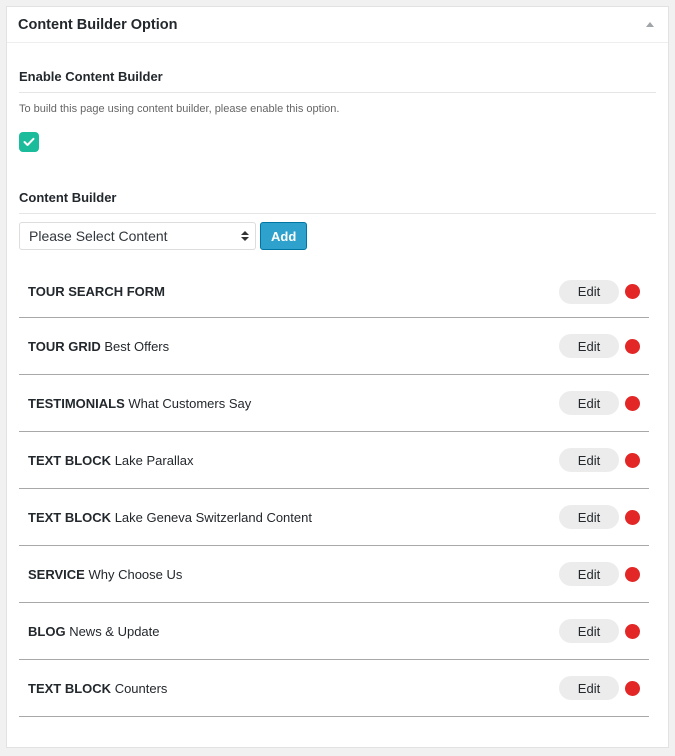 The image size is (675, 756). I want to click on select-arrows-icon, so click(245, 236).